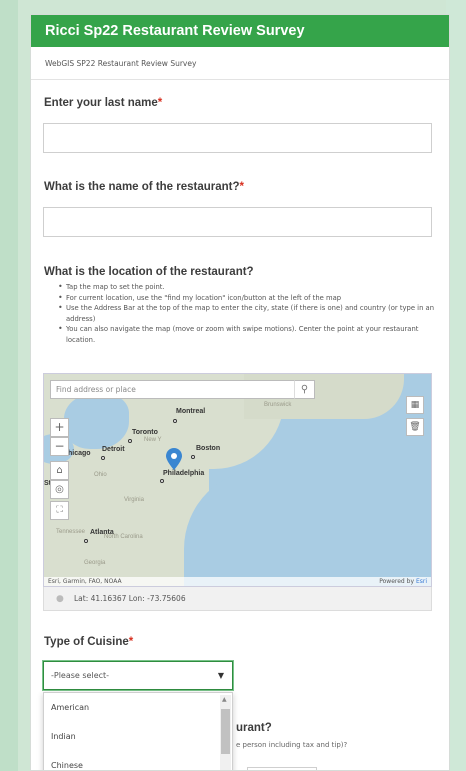  I want to click on next-question-label: urant?, so click(254, 728).